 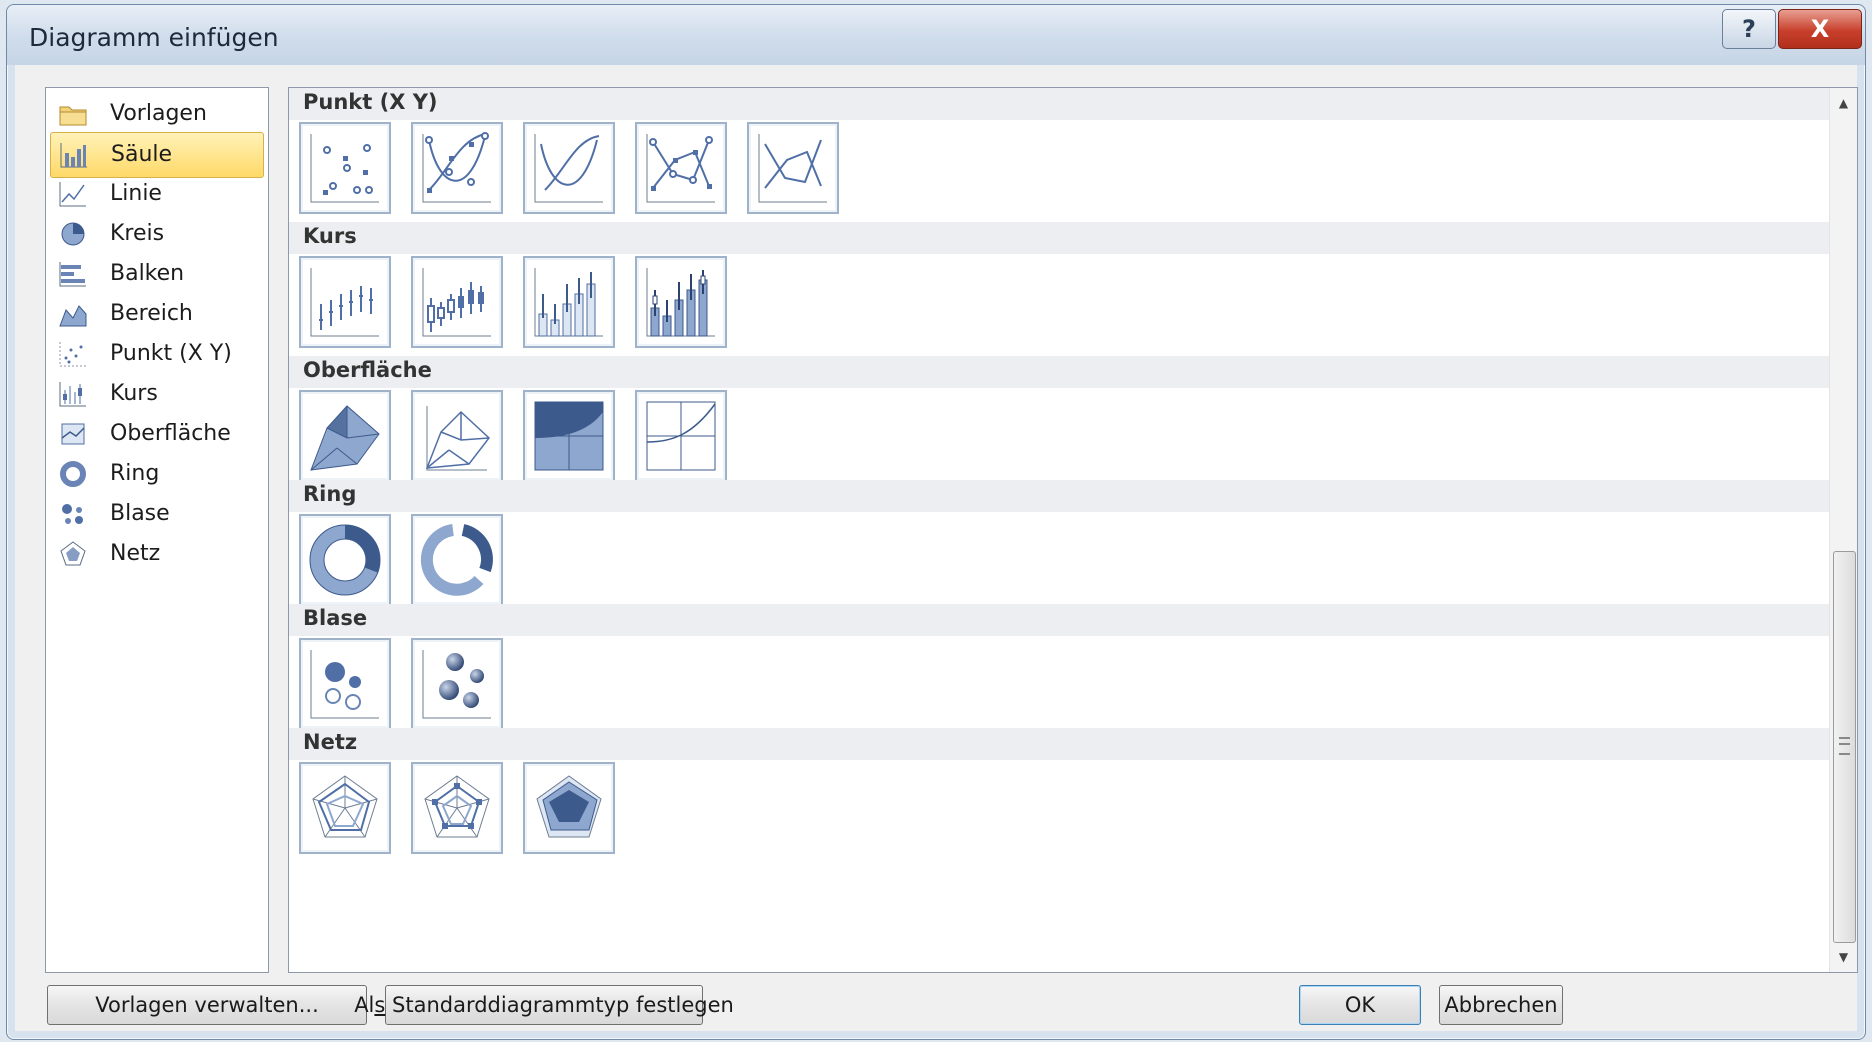 I want to click on category-item-vorlagen: Vorlagen, so click(x=156, y=114).